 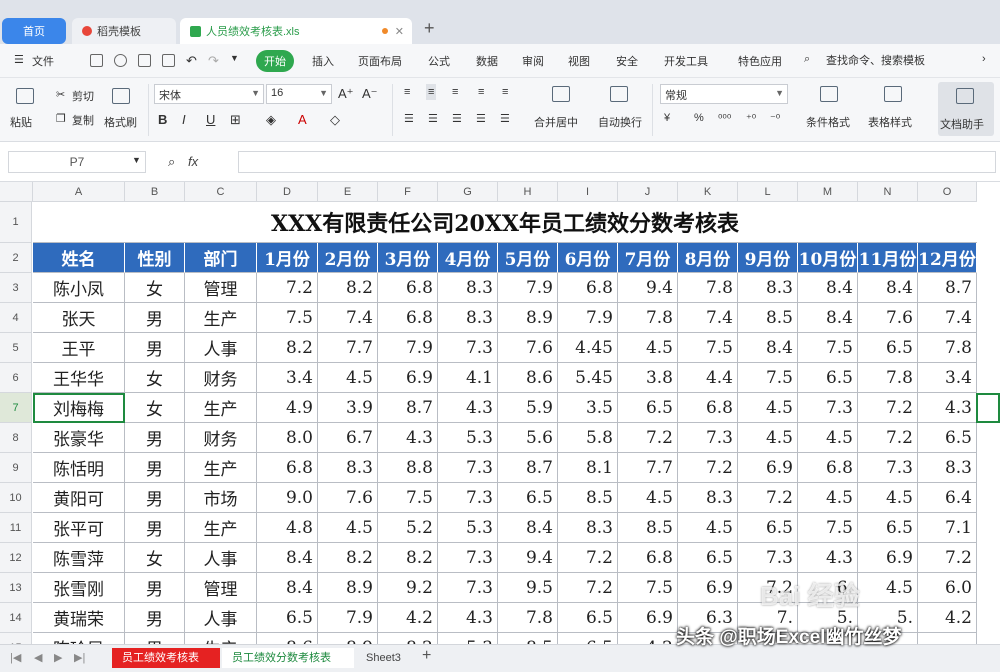 What do you see at coordinates (947, 618) in the screenshot?
I see `score-cell: 4.2` at bounding box center [947, 618].